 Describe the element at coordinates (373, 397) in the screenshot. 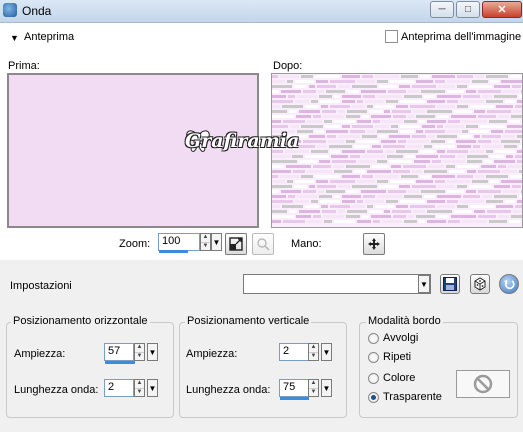

I see `radio-trasparente` at that location.